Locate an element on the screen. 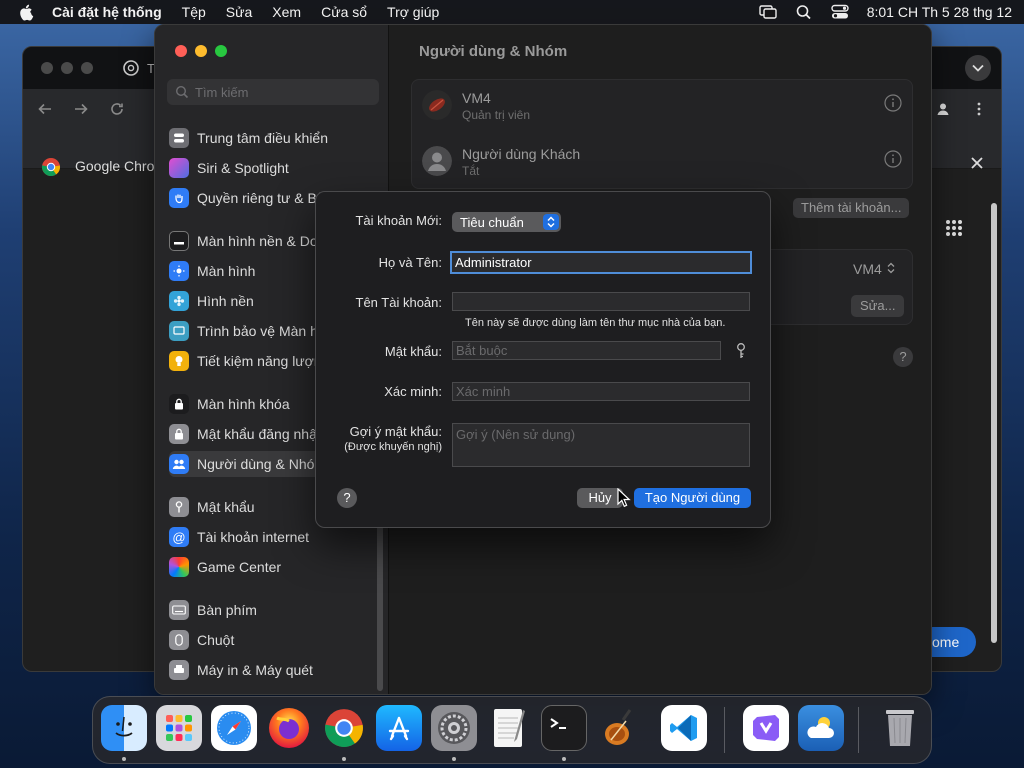 The image size is (1024, 768). menu-edit: Sửa is located at coordinates (239, 12).